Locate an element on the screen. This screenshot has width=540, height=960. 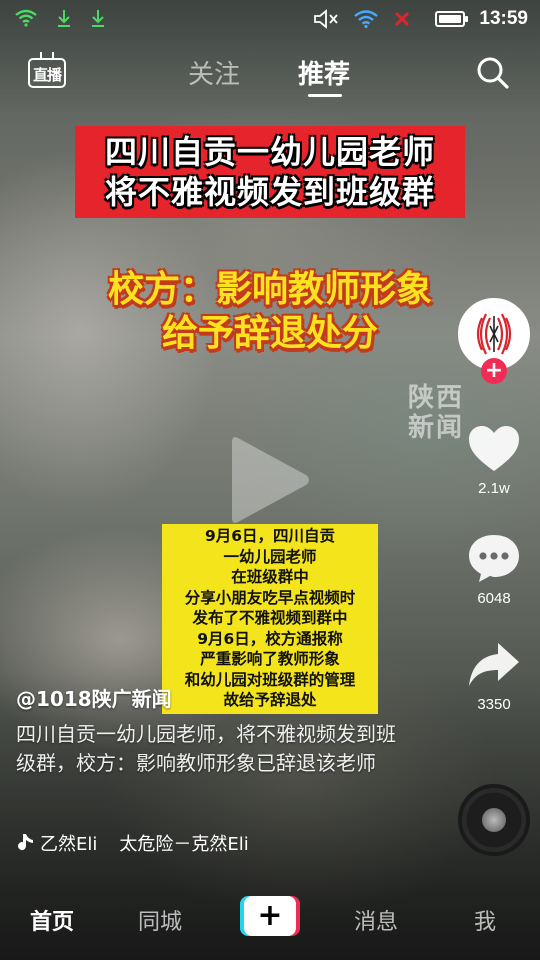
music-title-part: 乙然Eli is located at coordinates (69, 844).